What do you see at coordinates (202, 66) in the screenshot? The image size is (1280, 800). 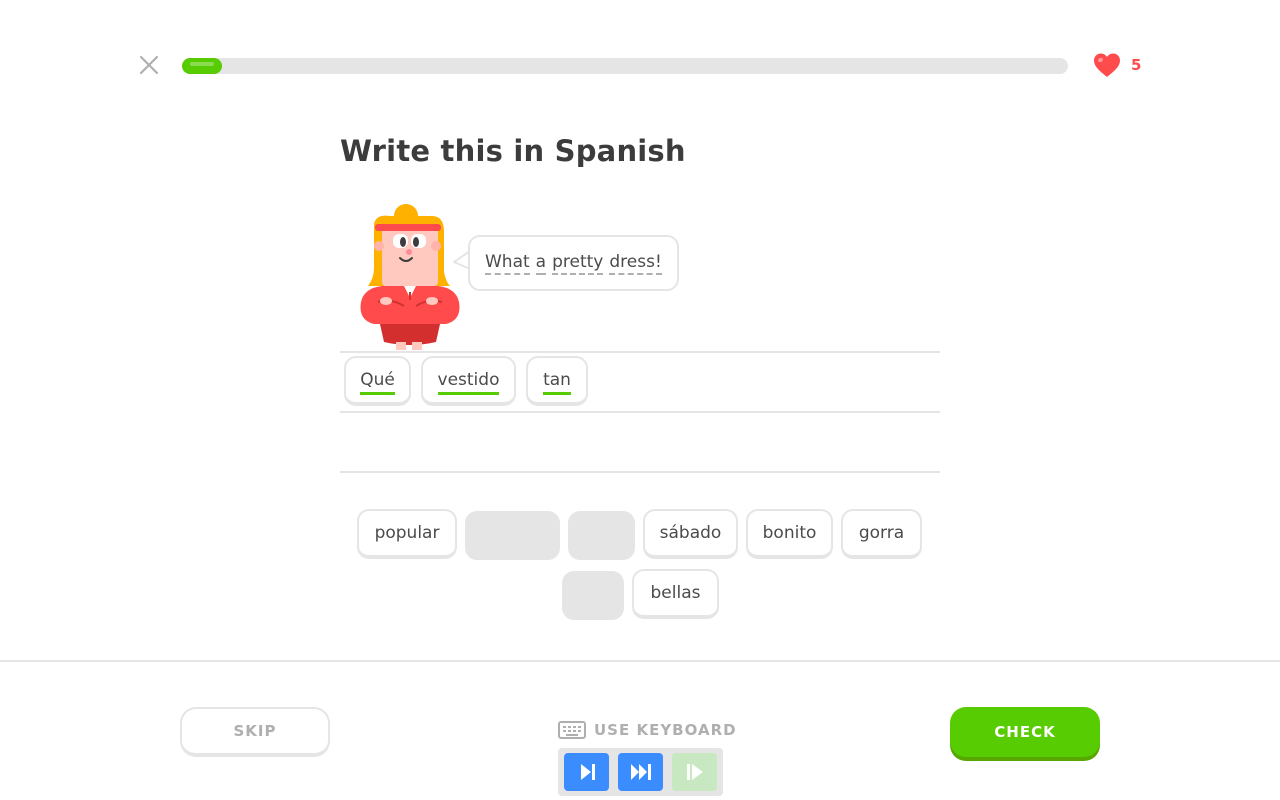 I see `progress-fill` at bounding box center [202, 66].